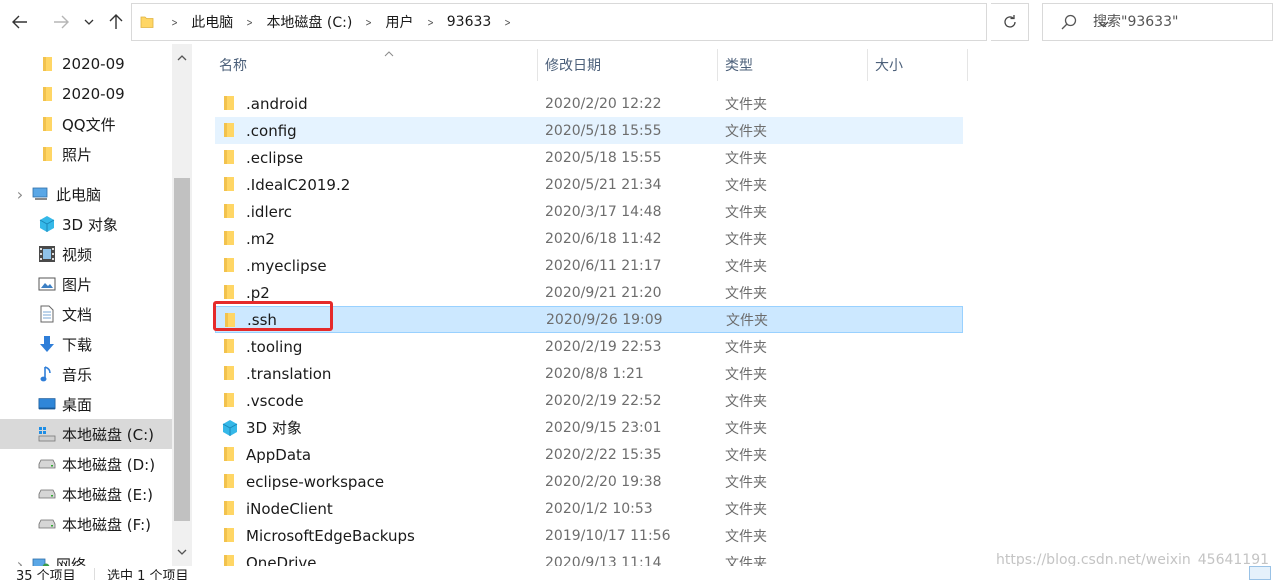 The width and height of the screenshot is (1273, 580). I want to click on file-row: .android 2020/2/20 12:22 文件夹, so click(589, 103).